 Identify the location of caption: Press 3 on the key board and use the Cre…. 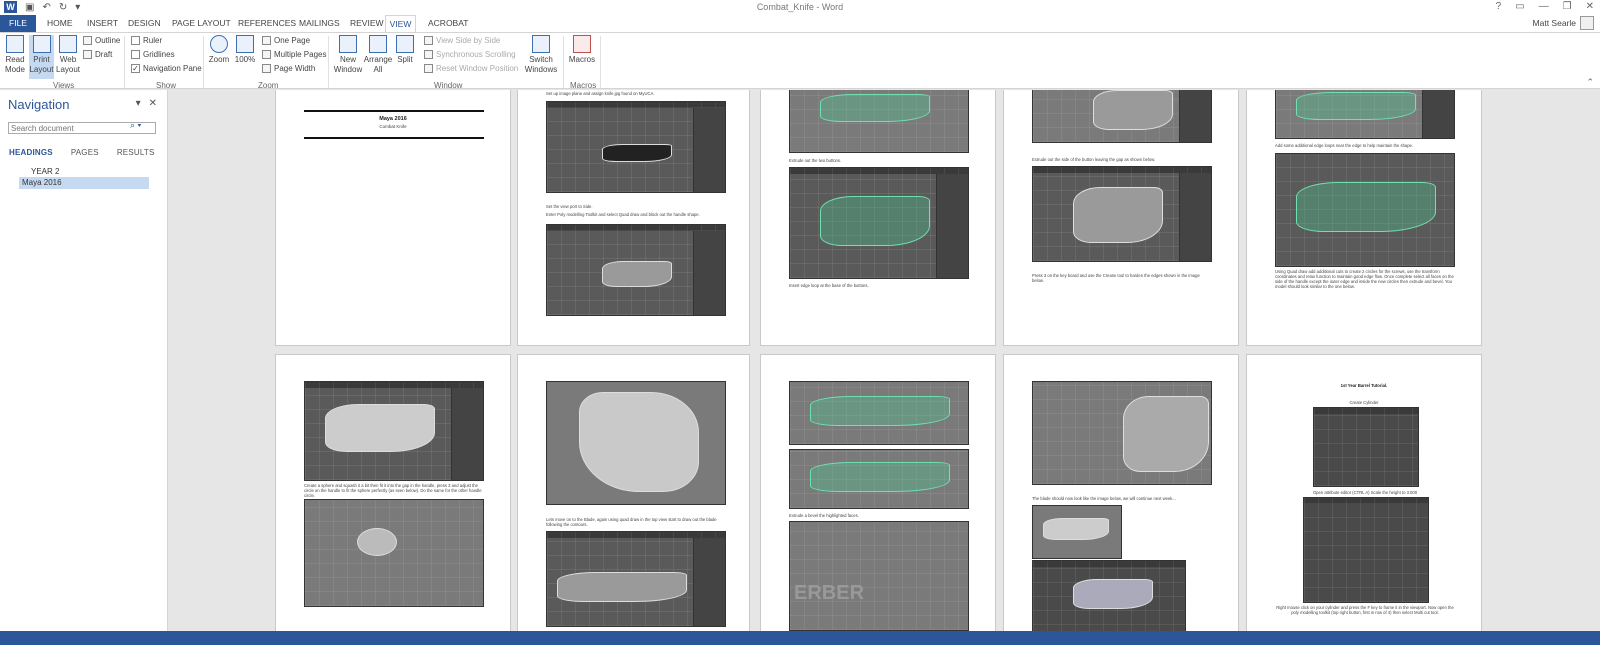
(1116, 278).